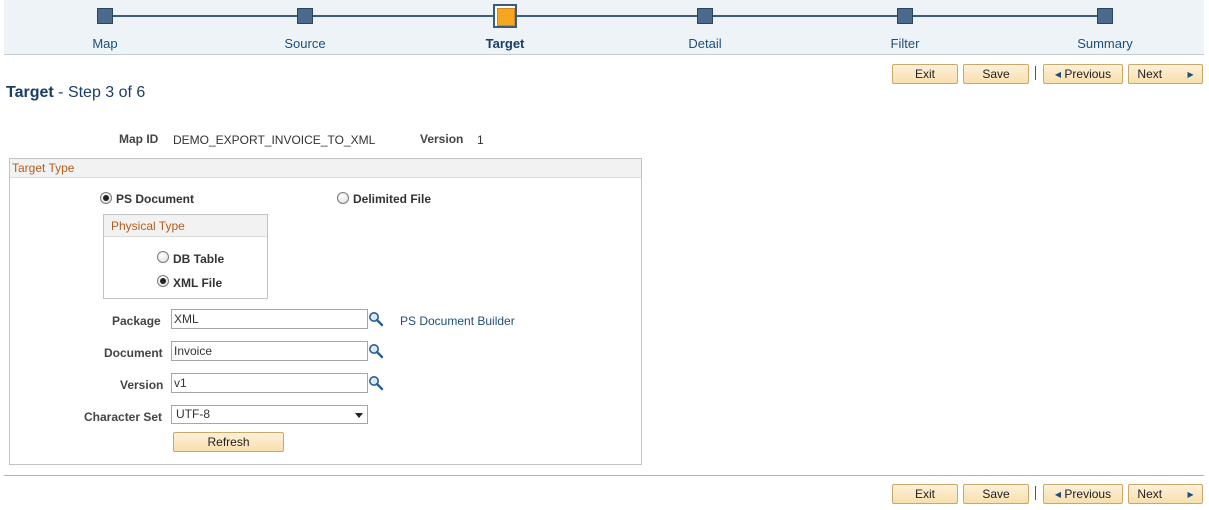 This screenshot has height=510, width=1209. I want to click on ps-document-builder-link: PS Document Builder, so click(457, 321).